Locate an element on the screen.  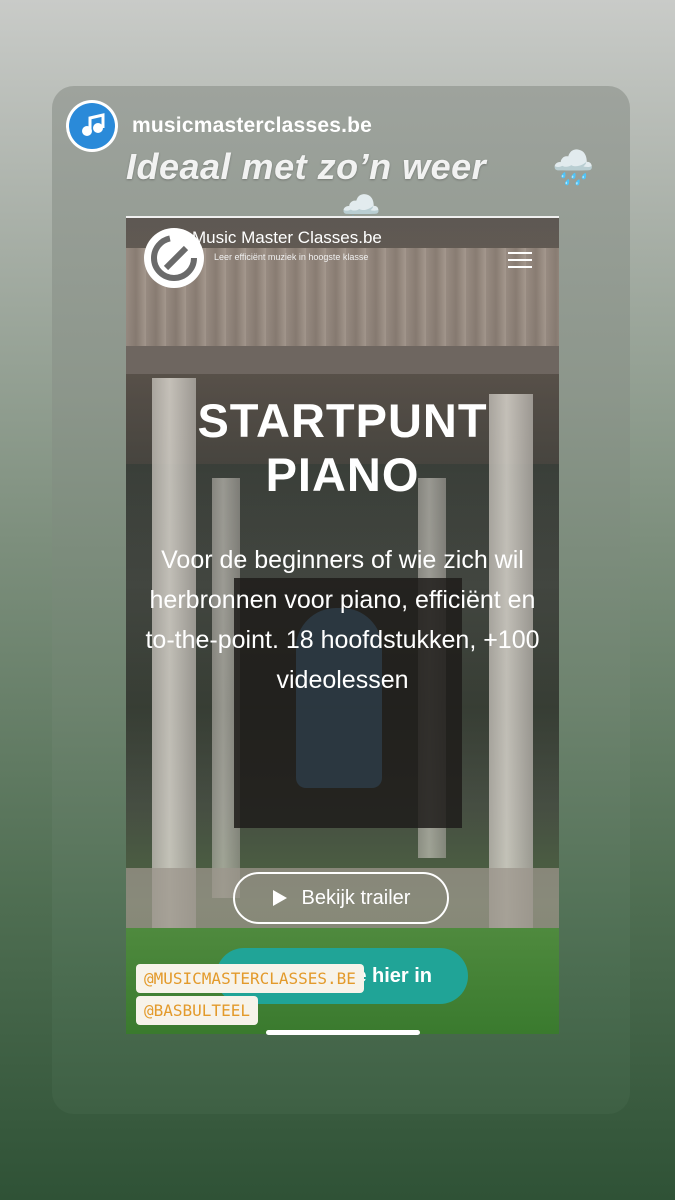
hero-title: STARTPUNT PIANO is located at coordinates (342, 447).